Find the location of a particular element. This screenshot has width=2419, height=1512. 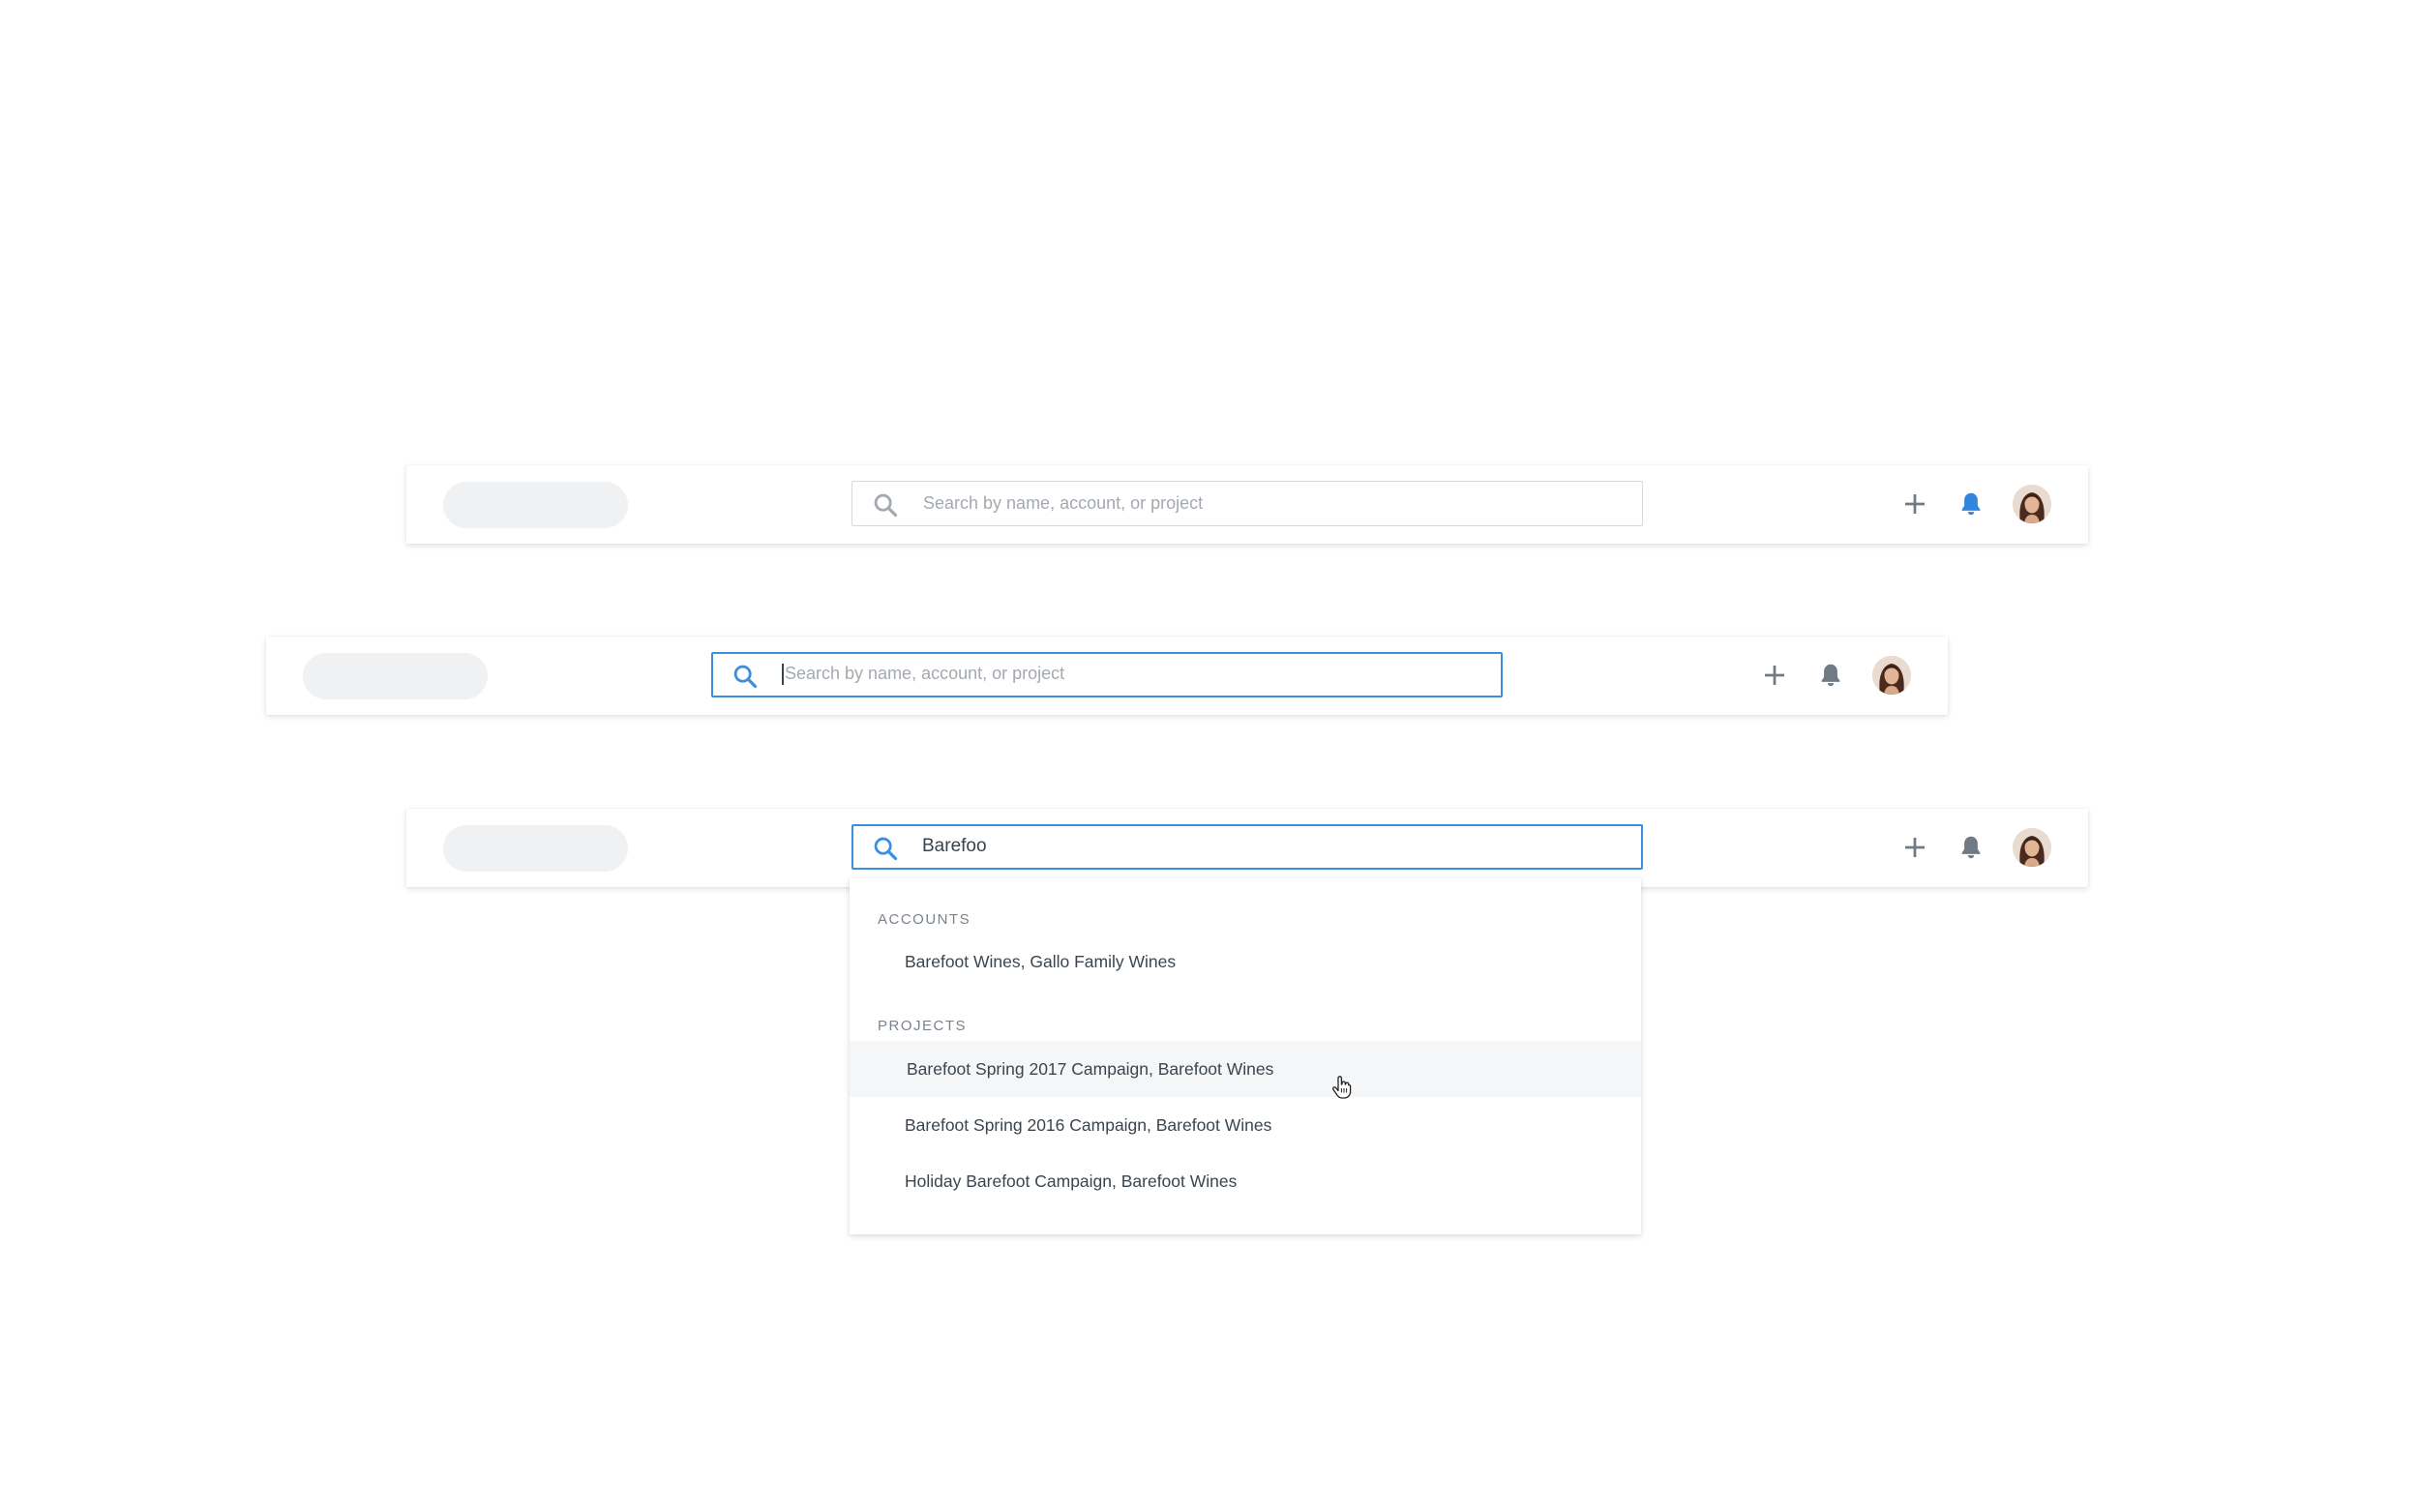

top-bar-idle: Search by name, account, or project is located at coordinates (1247, 505).